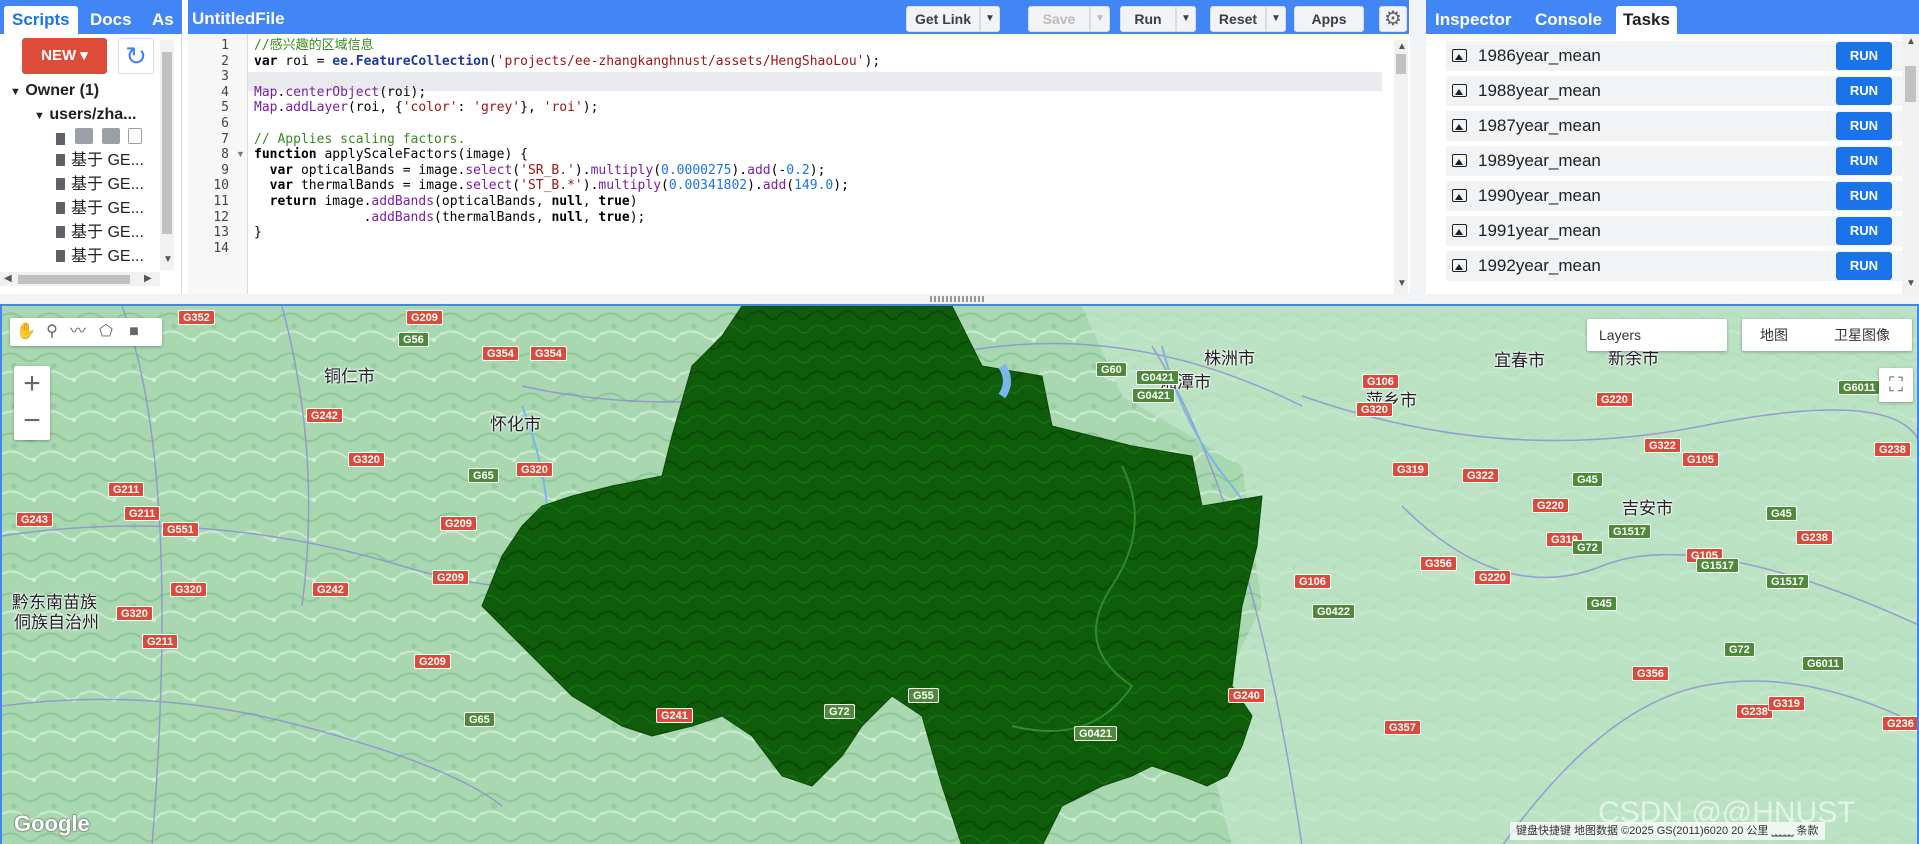 Image resolution: width=1919 pixels, height=844 pixels. I want to click on polygon-icon: ⬠, so click(106, 332).